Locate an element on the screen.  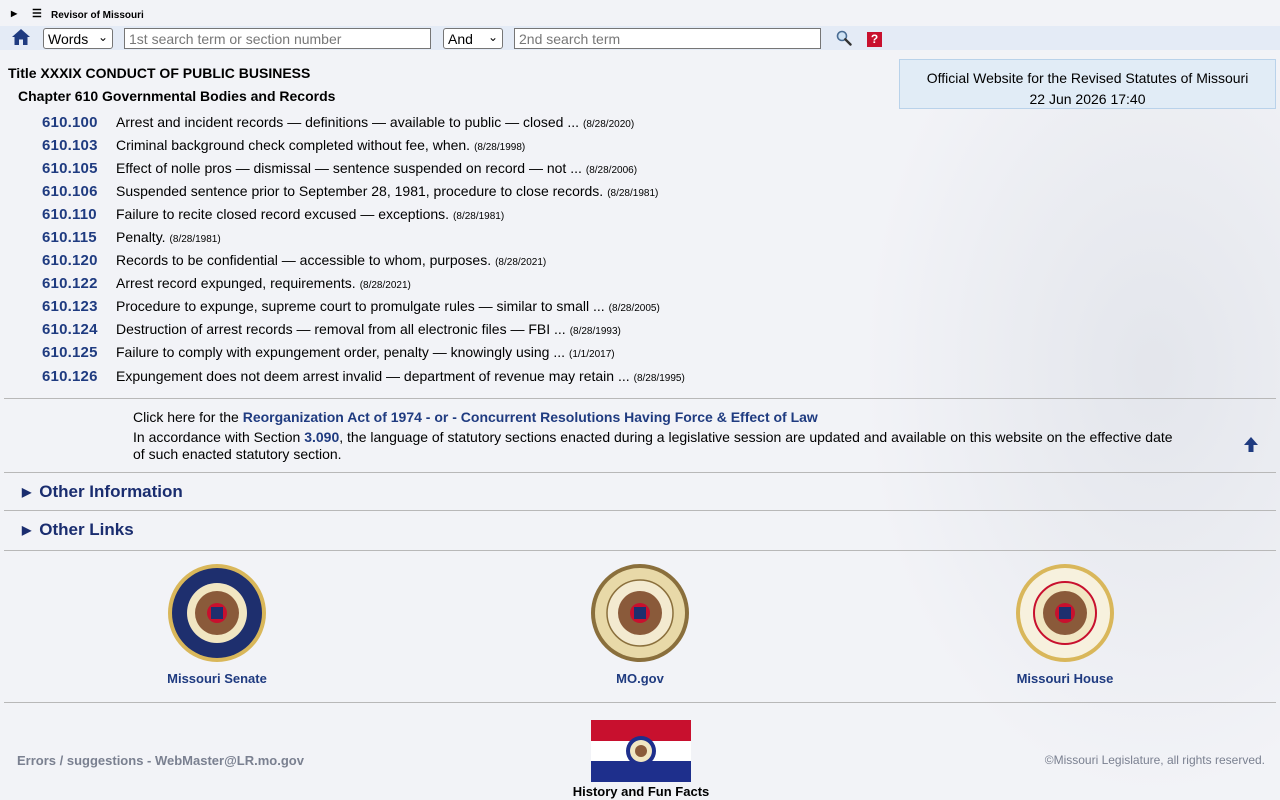
senate-label: Missouri Senate is located at coordinates (217, 678).